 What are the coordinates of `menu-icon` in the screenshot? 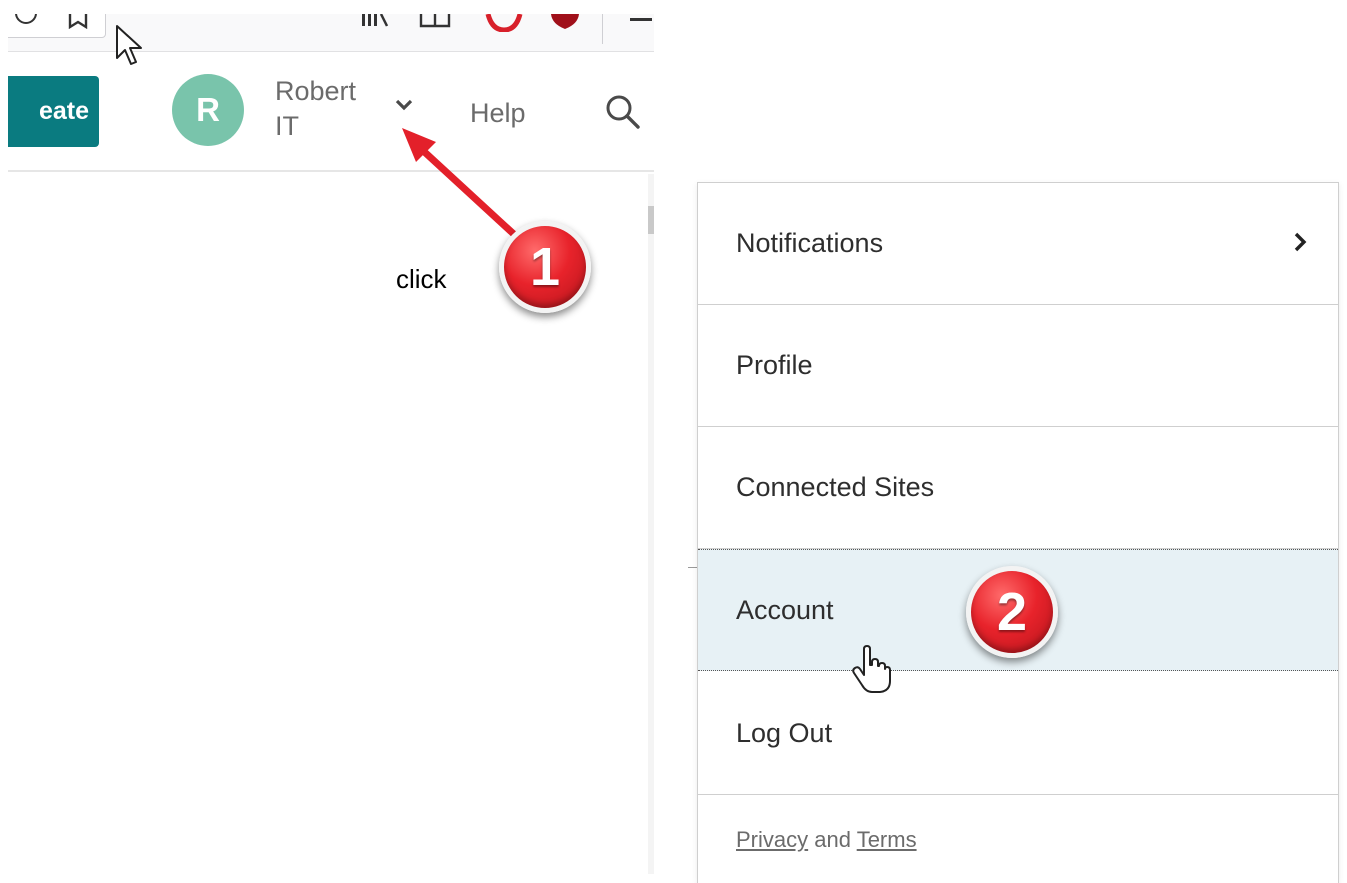 It's located at (641, 19).